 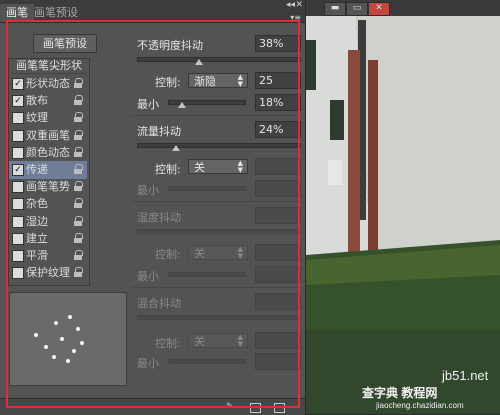 What do you see at coordinates (400, 393) in the screenshot?
I see `watermark-text: 查字典 教程网` at bounding box center [400, 393].